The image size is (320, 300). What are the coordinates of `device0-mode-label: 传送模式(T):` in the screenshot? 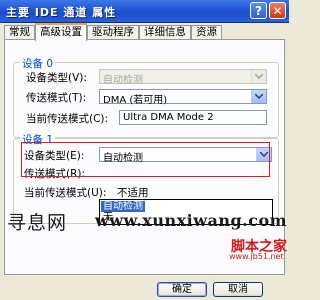 It's located at (56, 98).